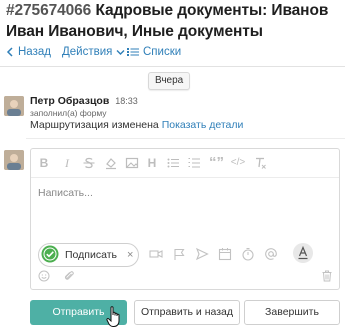  Describe the element at coordinates (248, 254) in the screenshot. I see `timer-icon` at that location.